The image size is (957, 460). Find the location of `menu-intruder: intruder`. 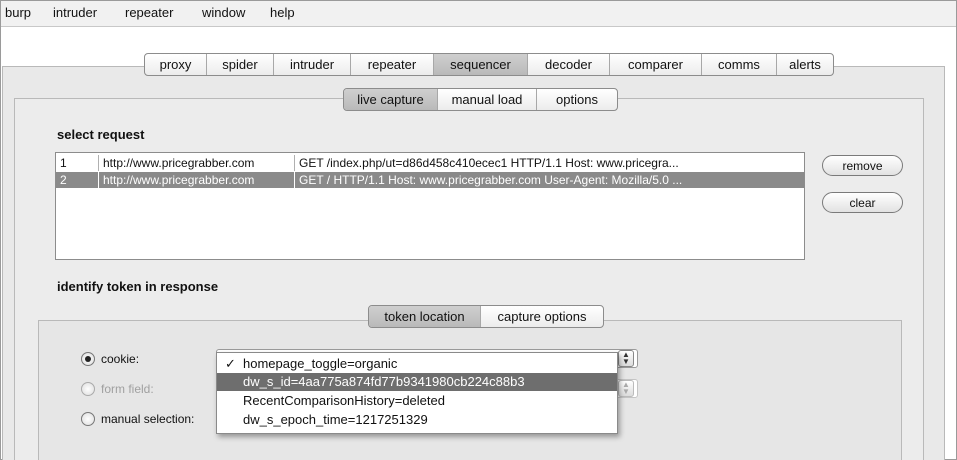

menu-intruder: intruder is located at coordinates (75, 12).